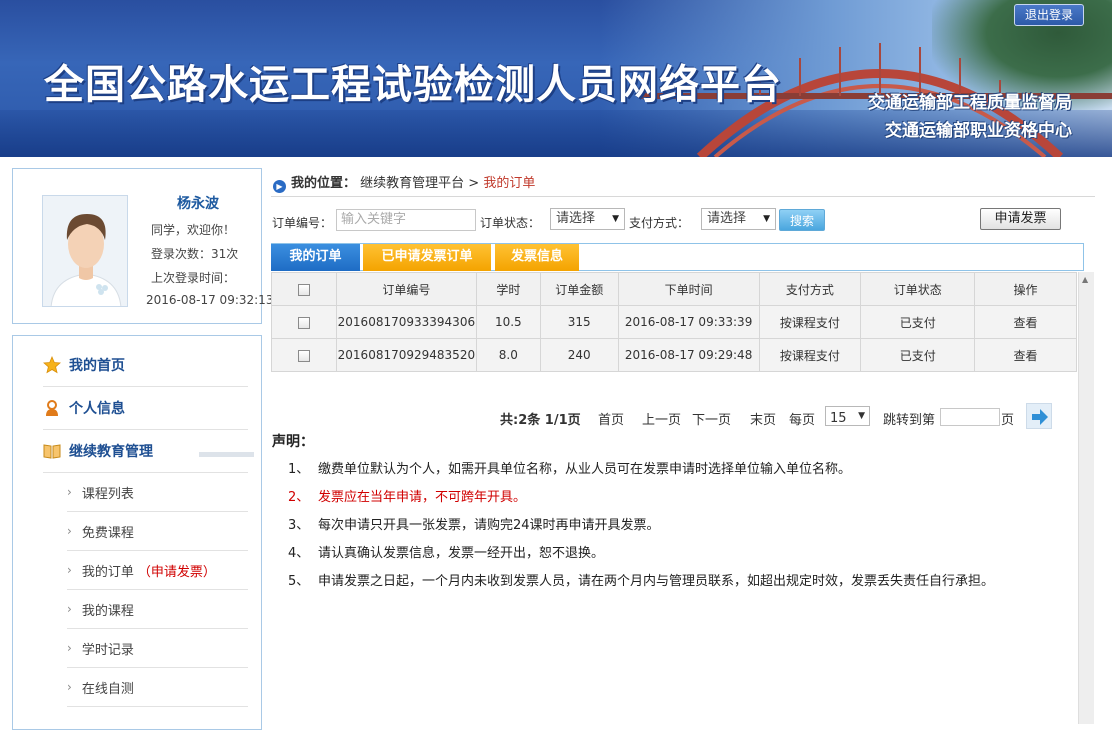  I want to click on apply-invoice-link: （申请发票）, so click(177, 570).